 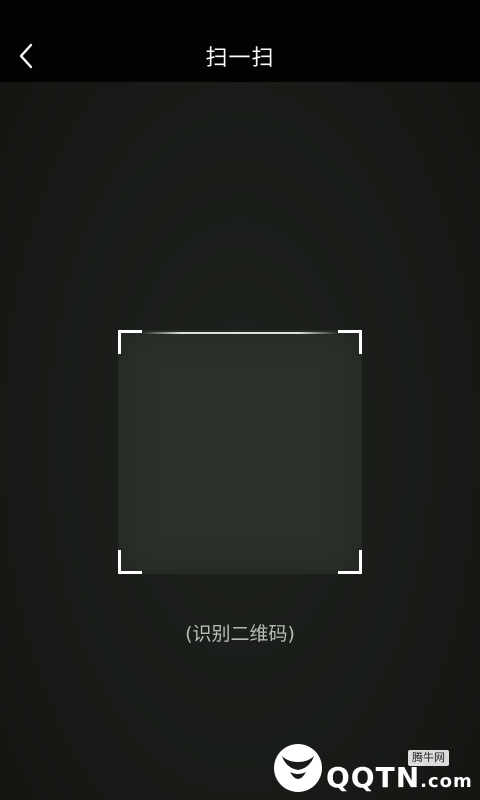 I want to click on watermark-domain: .com, so click(x=446, y=781).